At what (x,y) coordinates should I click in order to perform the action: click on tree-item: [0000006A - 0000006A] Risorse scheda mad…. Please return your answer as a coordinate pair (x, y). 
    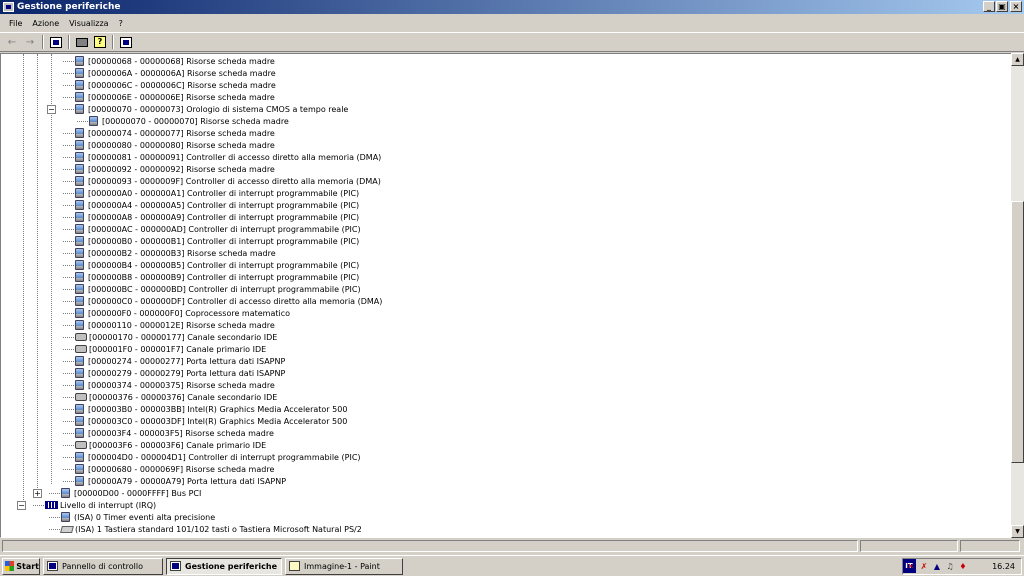
    Looking at the image, I should click on (175, 73).